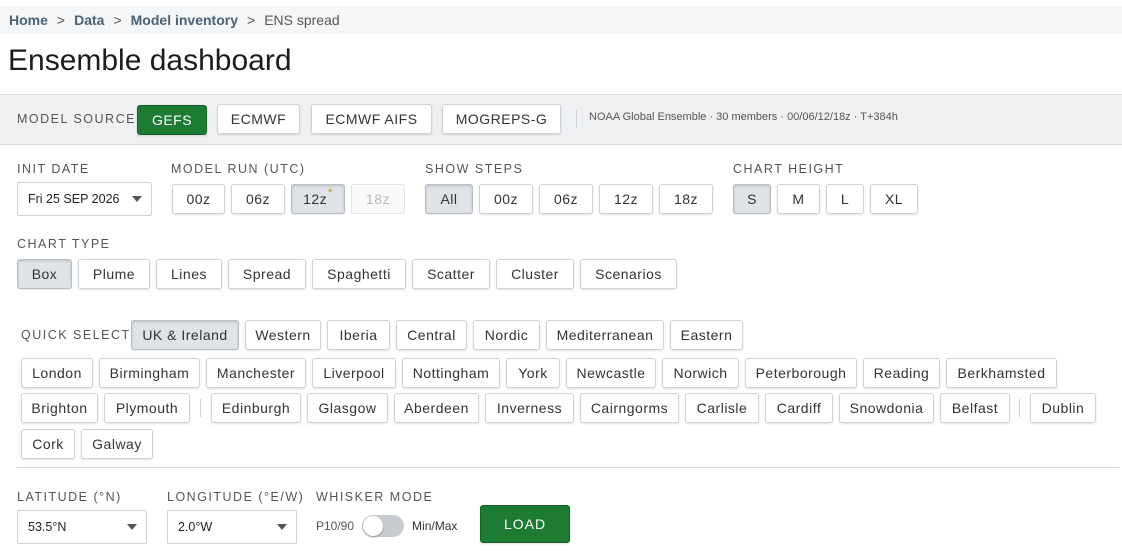 The width and height of the screenshot is (1122, 556). I want to click on run-12z-label: 12z, so click(315, 199).